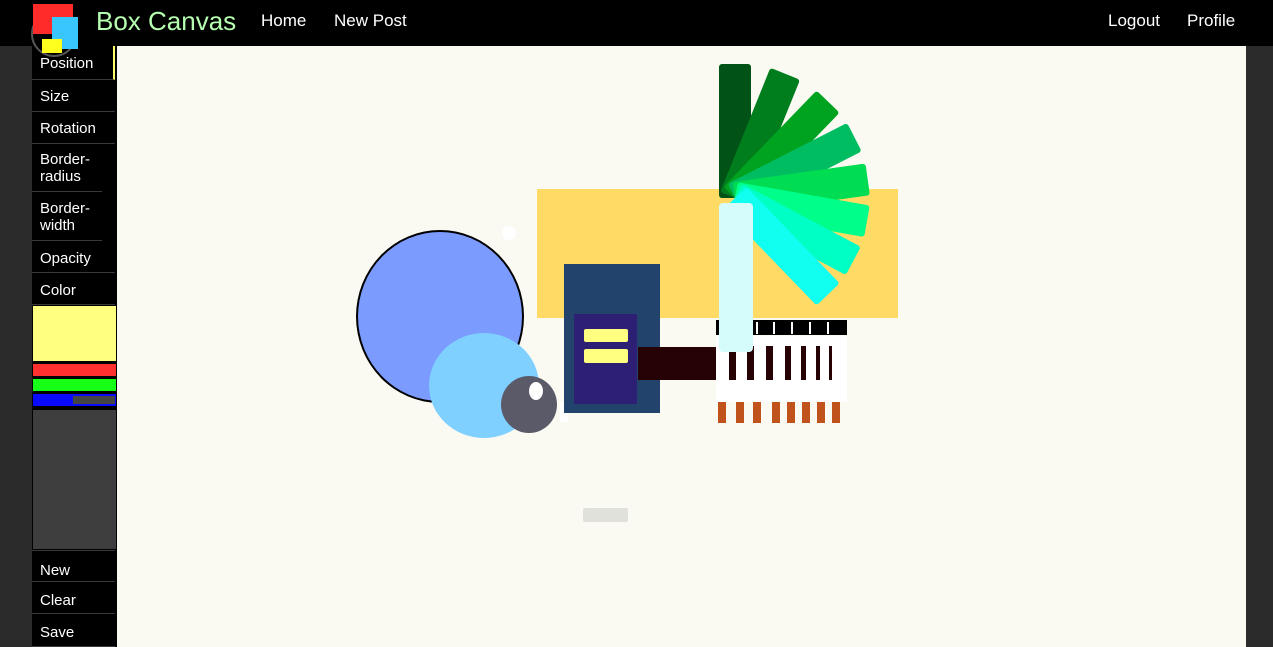  What do you see at coordinates (636, 28) in the screenshot?
I see `top-navbar: Box Canvas Home New Post Logout Profile` at bounding box center [636, 28].